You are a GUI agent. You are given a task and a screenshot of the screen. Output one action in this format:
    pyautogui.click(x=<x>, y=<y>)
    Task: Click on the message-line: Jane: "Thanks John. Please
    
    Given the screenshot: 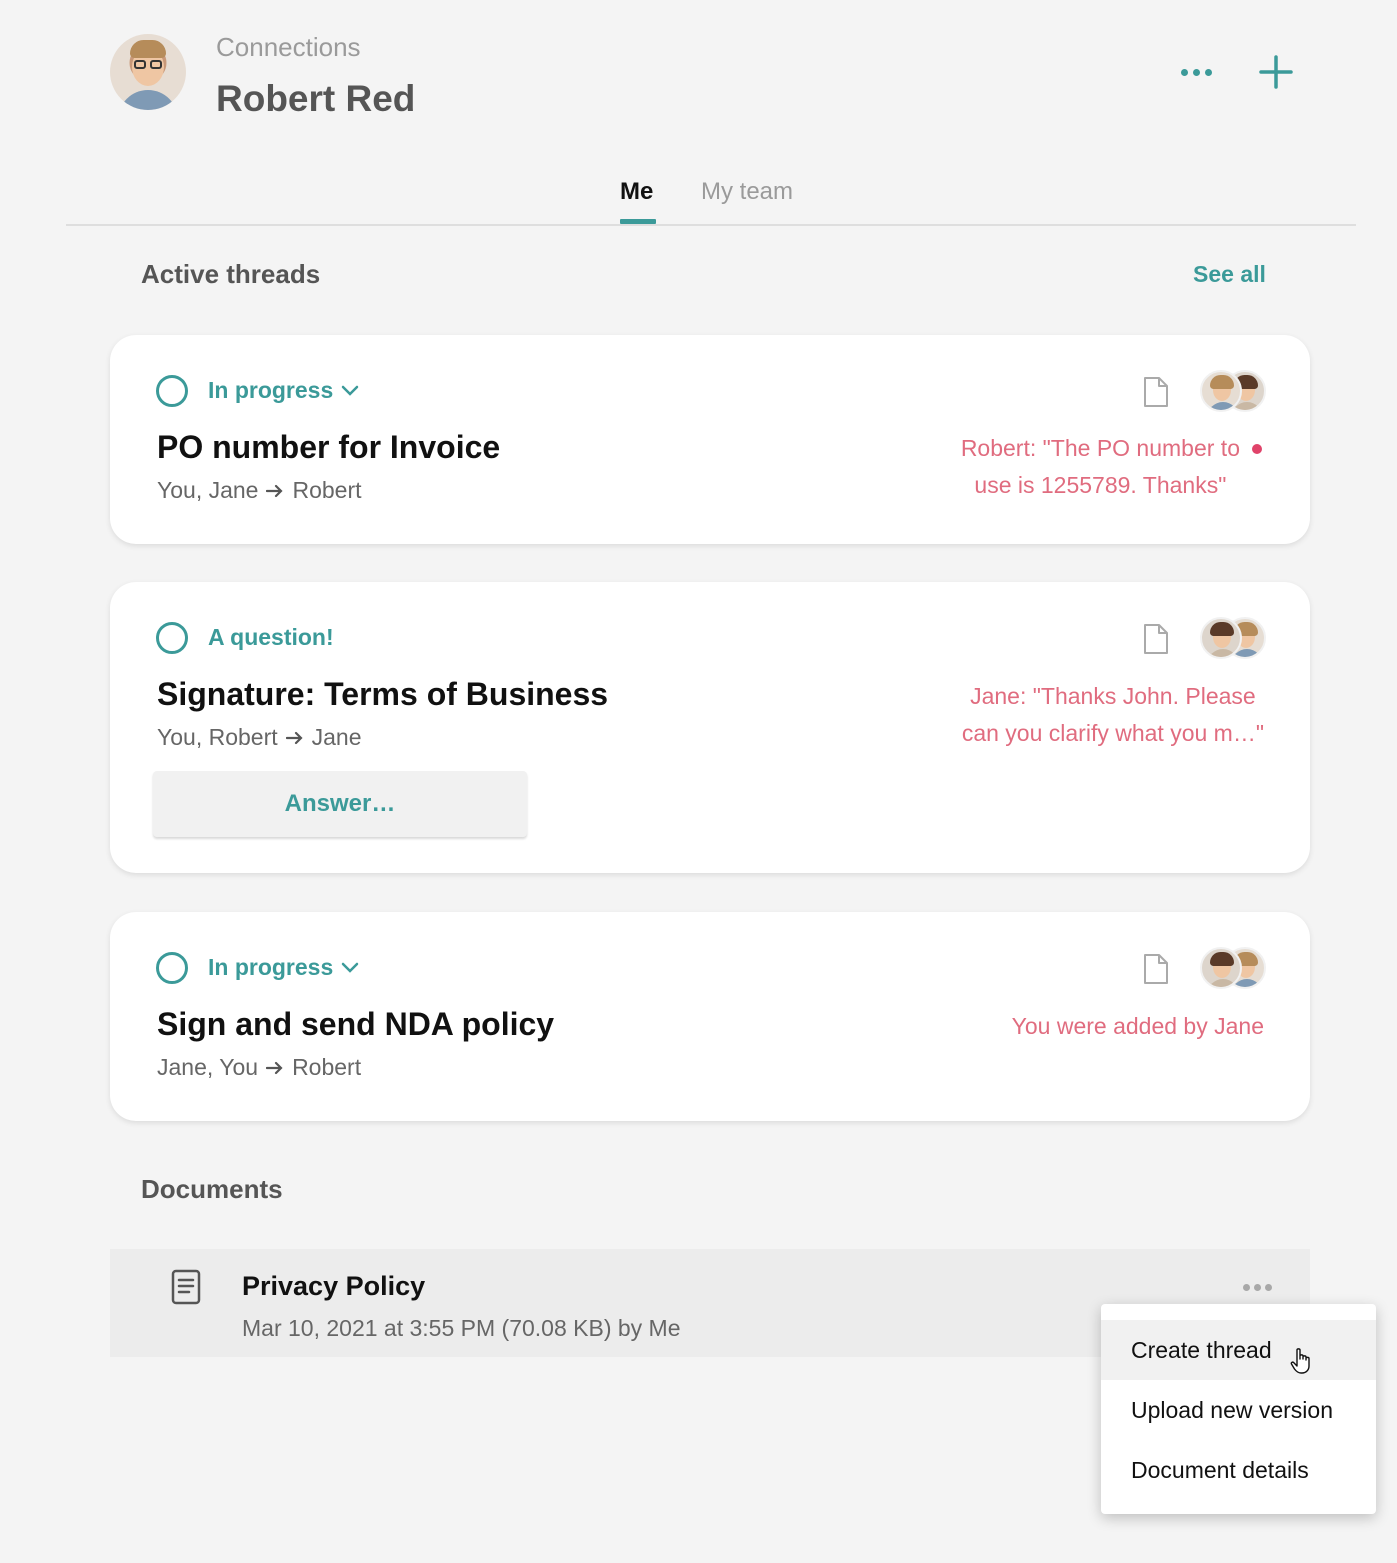 What is the action you would take?
    pyautogui.click(x=1113, y=696)
    